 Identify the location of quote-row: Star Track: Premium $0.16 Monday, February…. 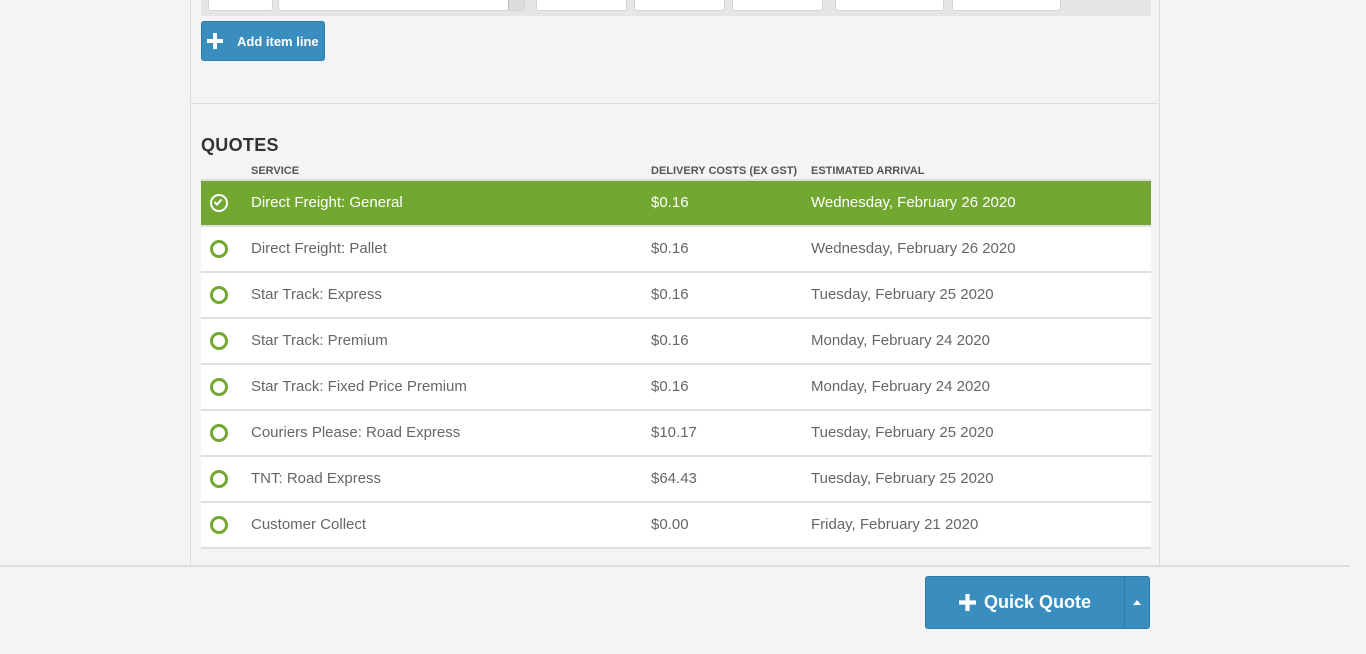
(676, 342).